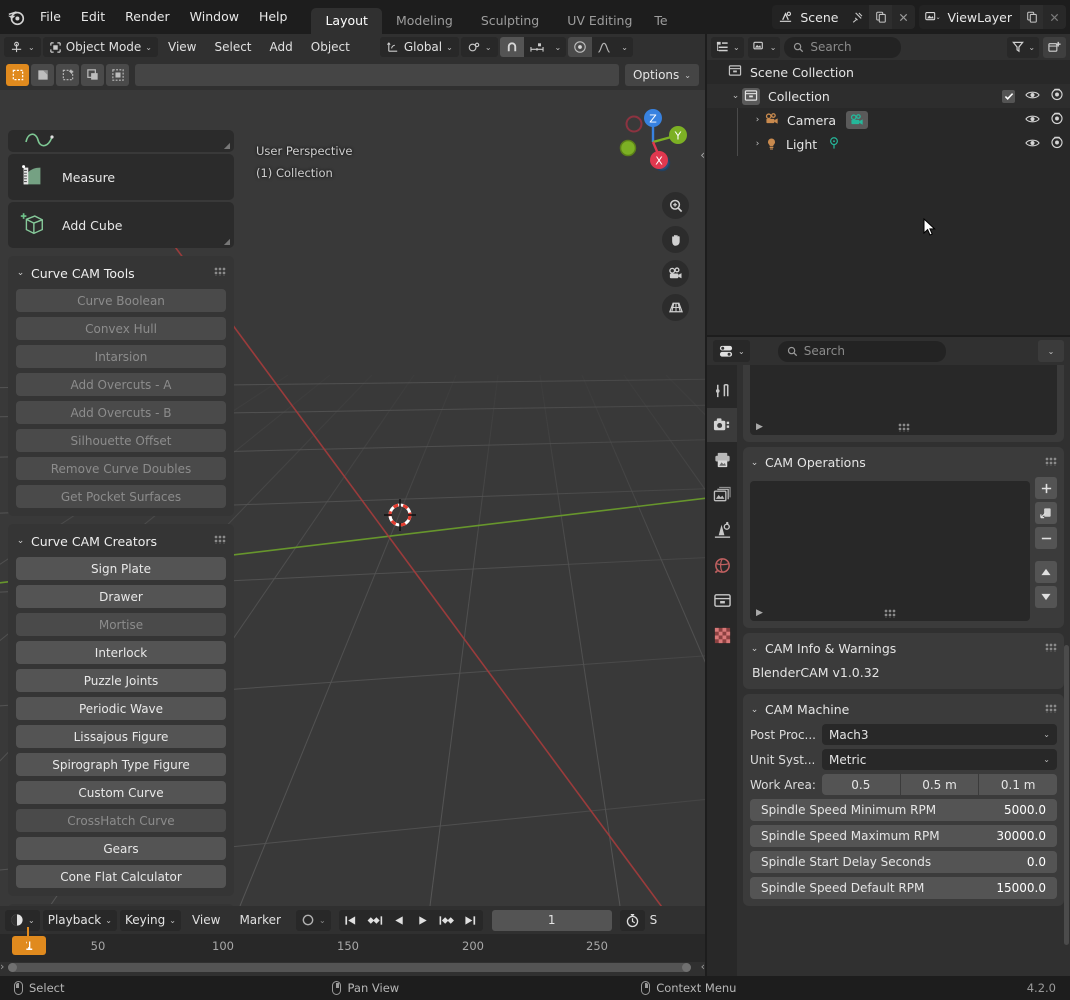 Image resolution: width=1070 pixels, height=1000 pixels. I want to click on options-button: Options ⌄, so click(661, 75).